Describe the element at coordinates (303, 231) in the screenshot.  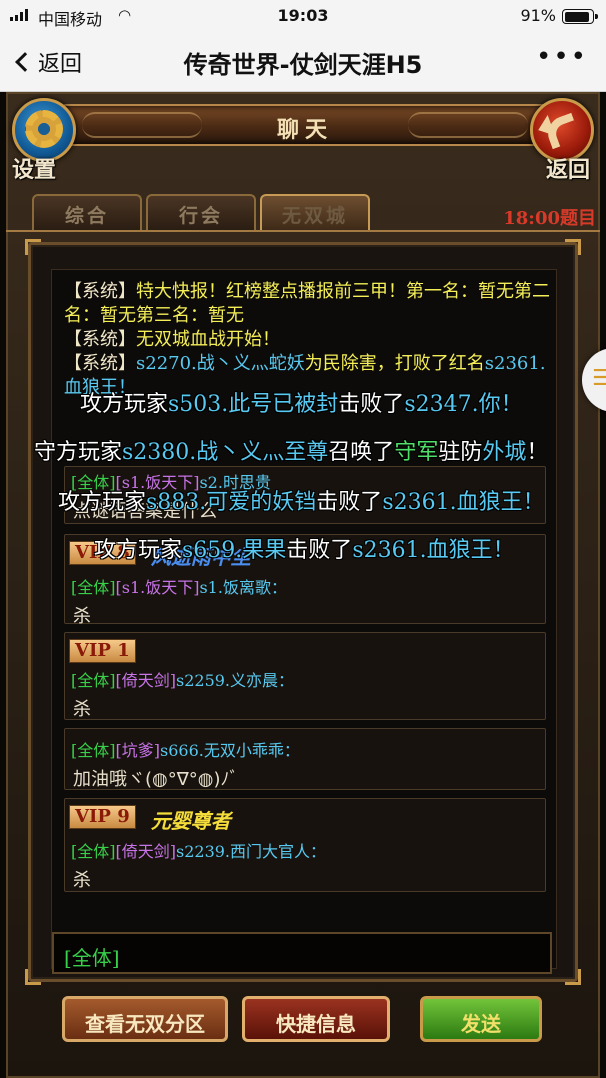
I see `tab-divider` at that location.